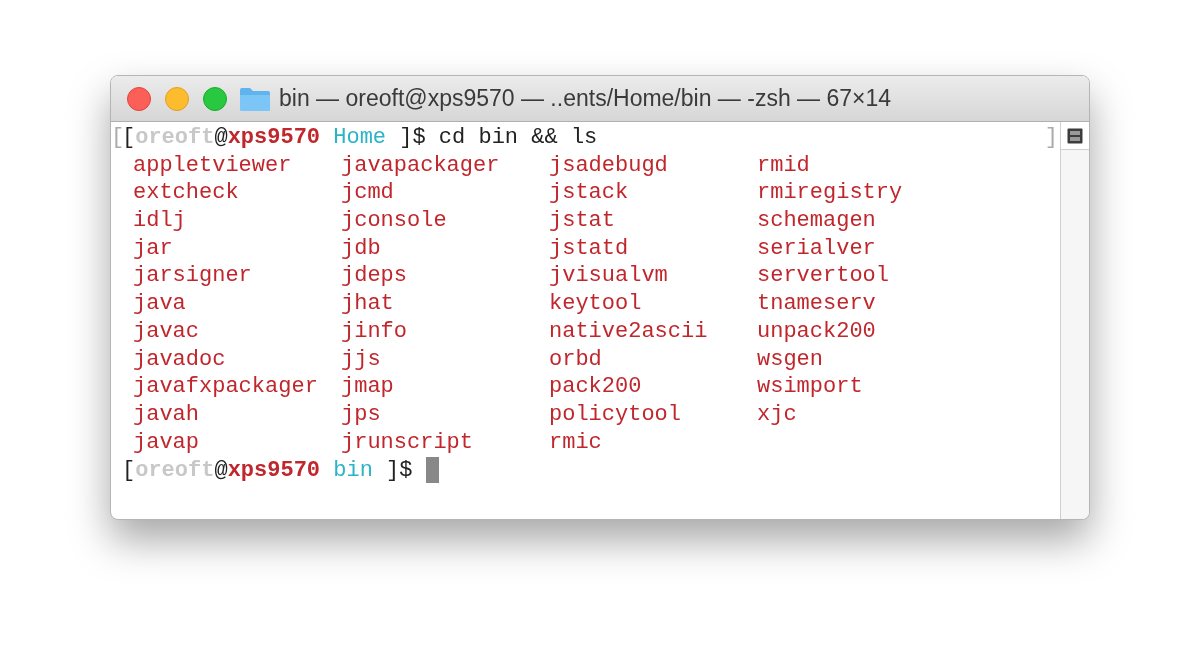  What do you see at coordinates (1051, 138) in the screenshot?
I see `line-mark: ]` at bounding box center [1051, 138].